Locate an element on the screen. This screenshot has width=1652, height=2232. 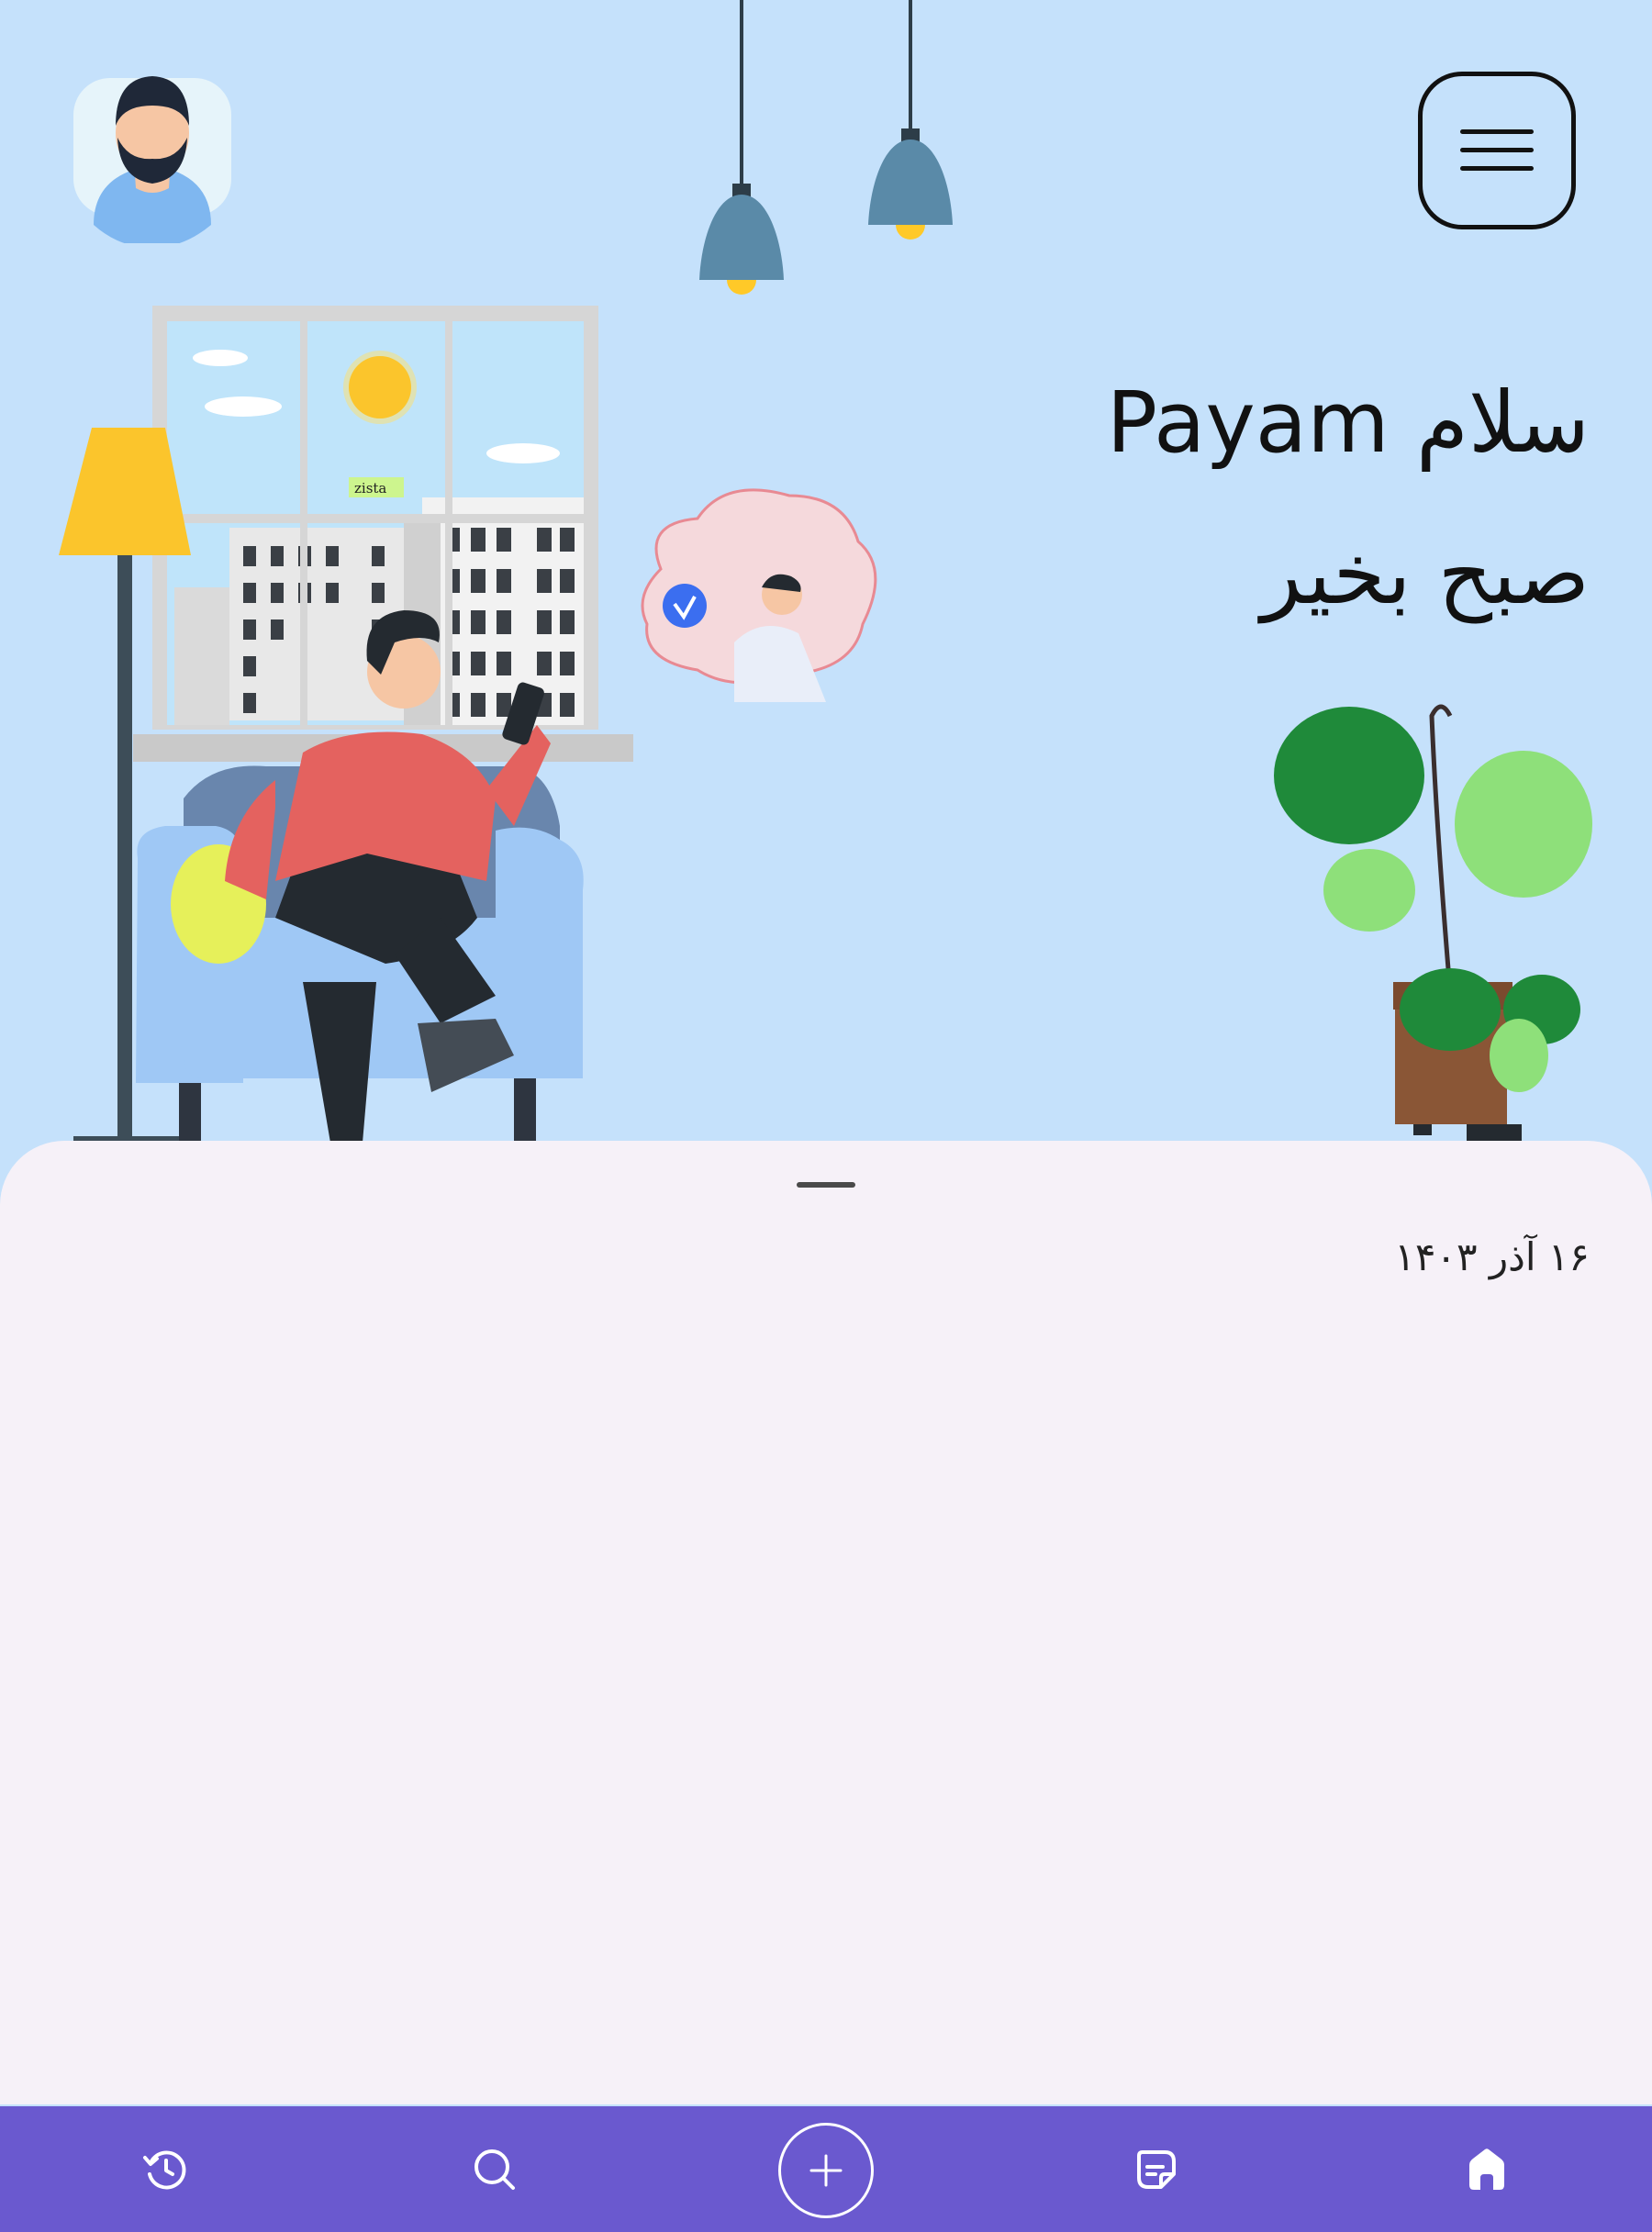
nav-history-button is located at coordinates (165, 2169).